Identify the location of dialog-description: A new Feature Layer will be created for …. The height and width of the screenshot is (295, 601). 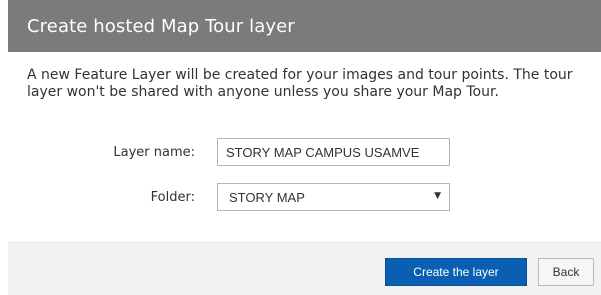
(300, 83).